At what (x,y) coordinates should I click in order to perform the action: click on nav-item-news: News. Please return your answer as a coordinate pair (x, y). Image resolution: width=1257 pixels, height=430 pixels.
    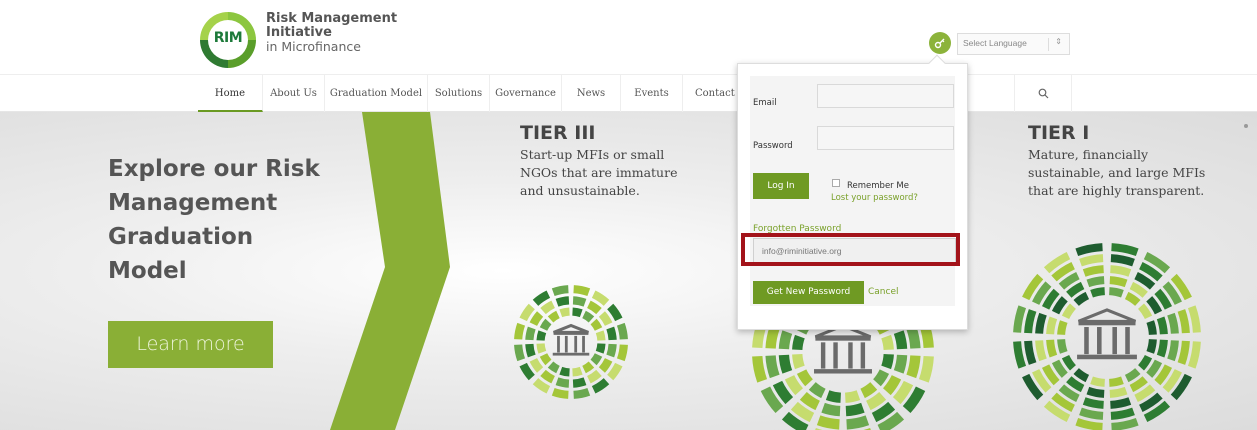
    Looking at the image, I should click on (591, 93).